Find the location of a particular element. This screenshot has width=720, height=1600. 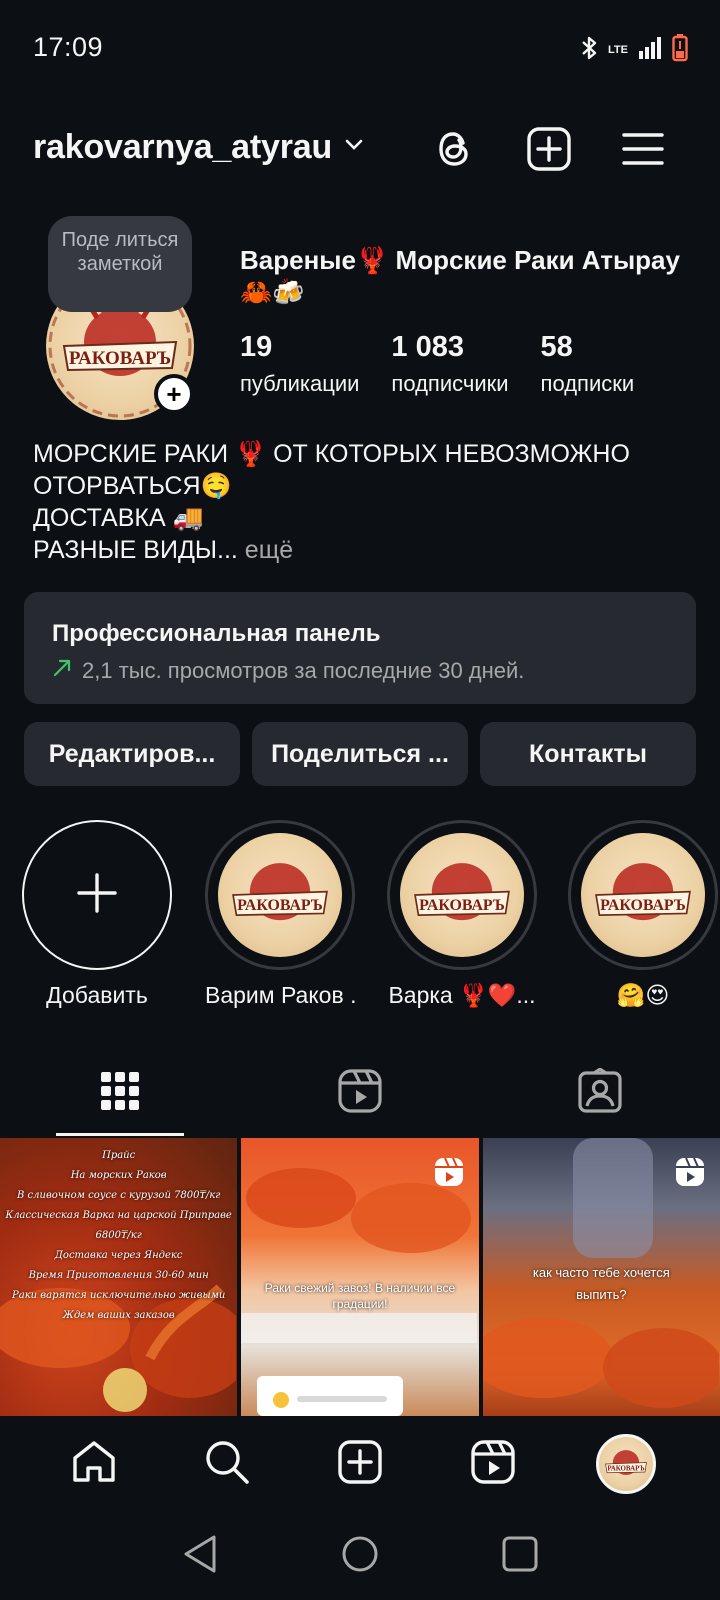

stat-label: публикации is located at coordinates (300, 383).